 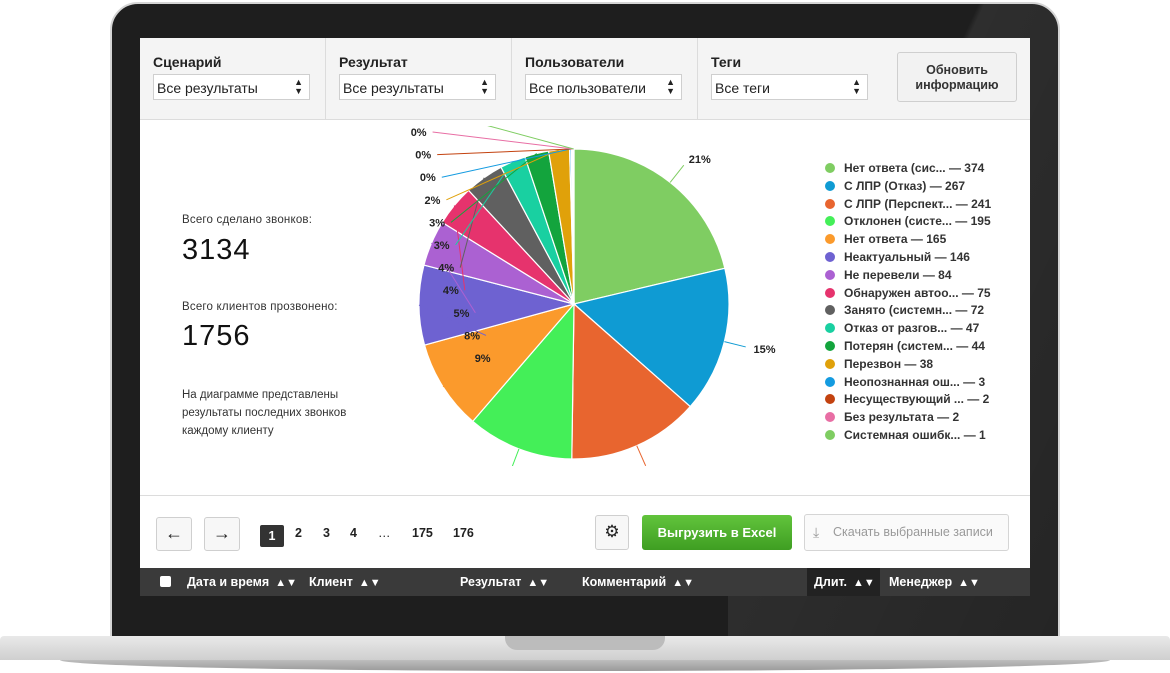 I want to click on filter-scenario-label: Сценарий, so click(x=187, y=62).